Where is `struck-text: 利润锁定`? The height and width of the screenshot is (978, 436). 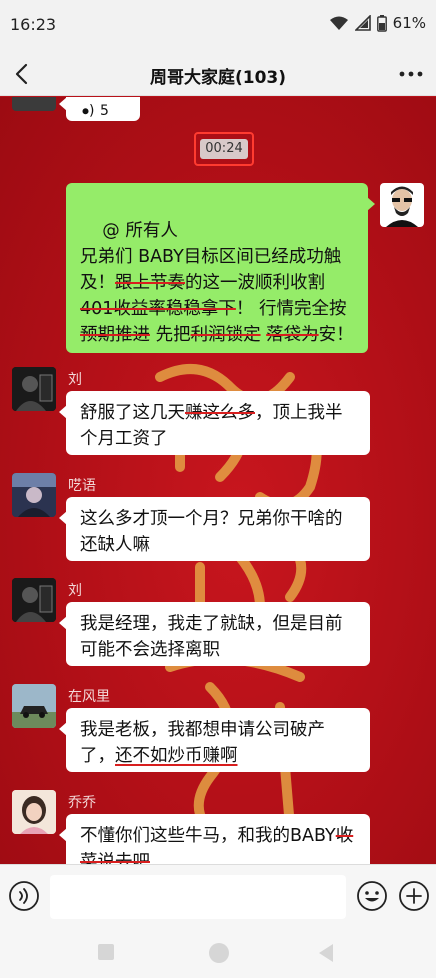 struck-text: 利润锁定 is located at coordinates (225, 335).